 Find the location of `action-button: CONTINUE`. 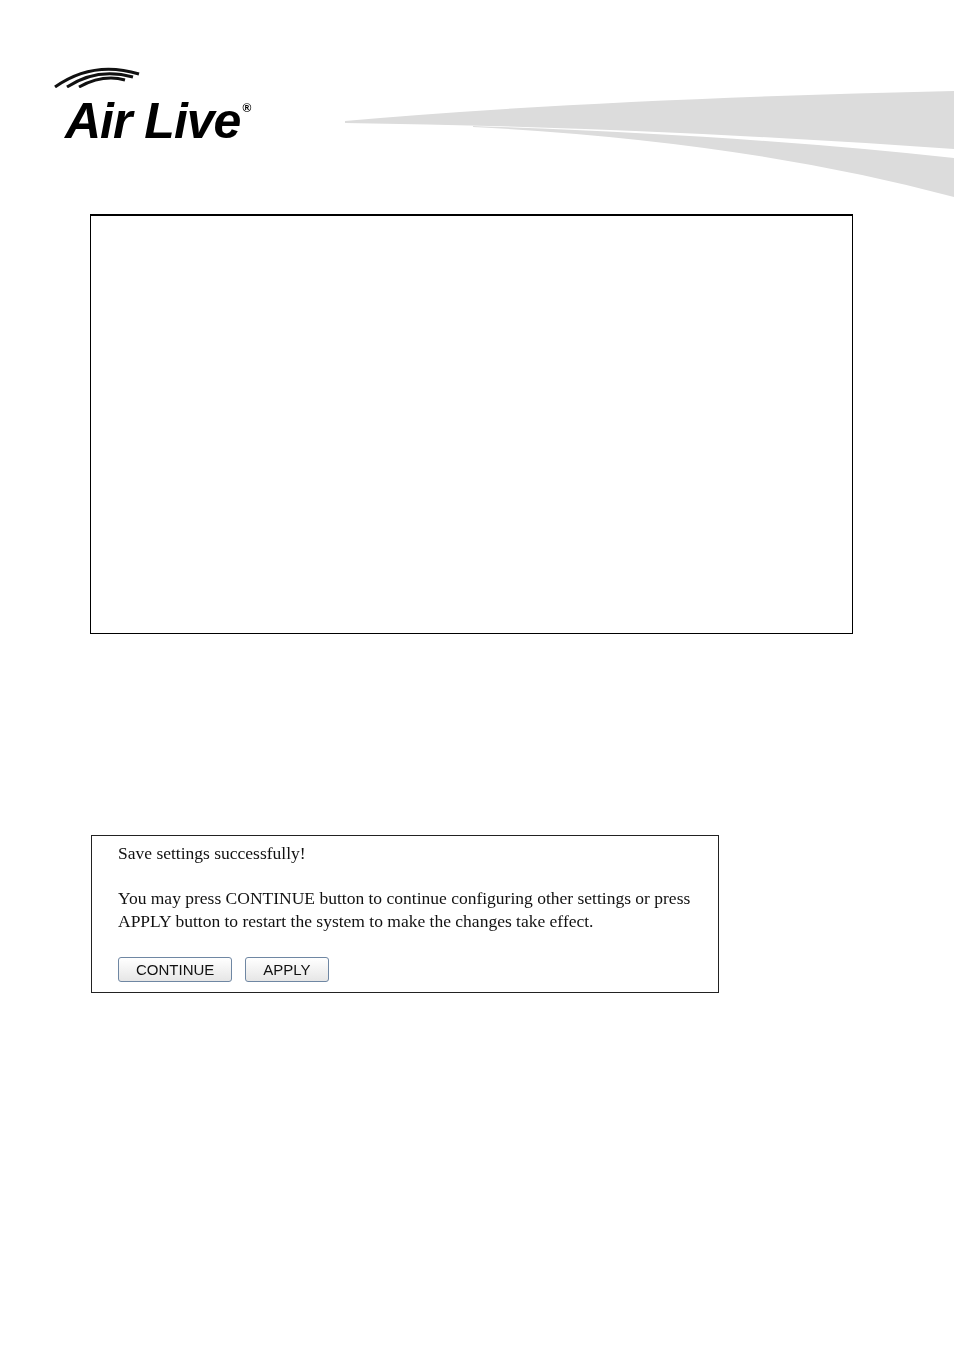

action-button: CONTINUE is located at coordinates (175, 969).